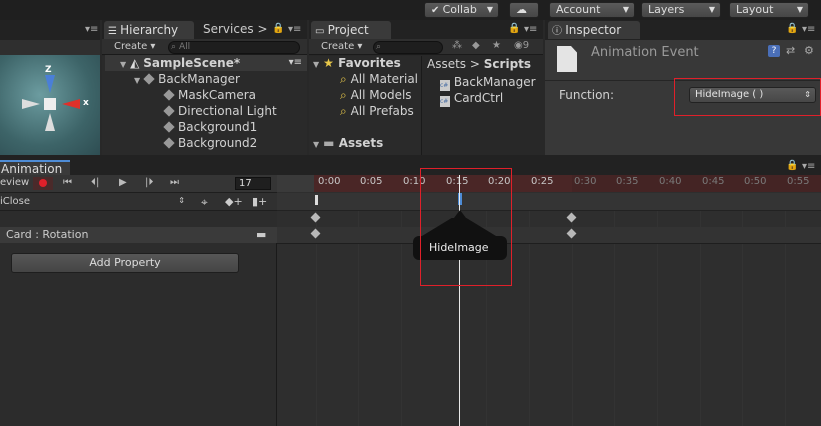 The height and width of the screenshot is (426, 821). Describe the element at coordinates (261, 234) in the screenshot. I see `minus-icon: ▬` at that location.